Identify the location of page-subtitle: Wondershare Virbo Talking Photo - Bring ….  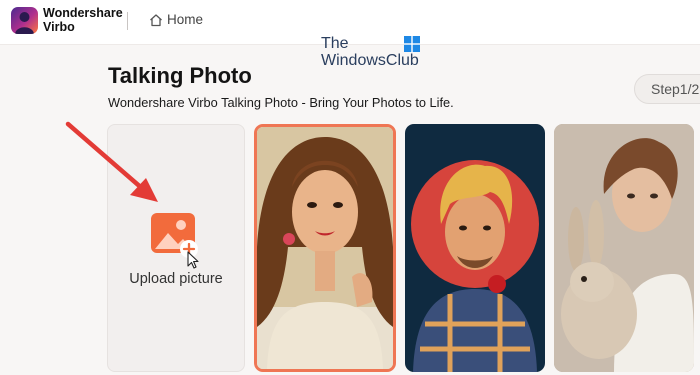
(281, 102).